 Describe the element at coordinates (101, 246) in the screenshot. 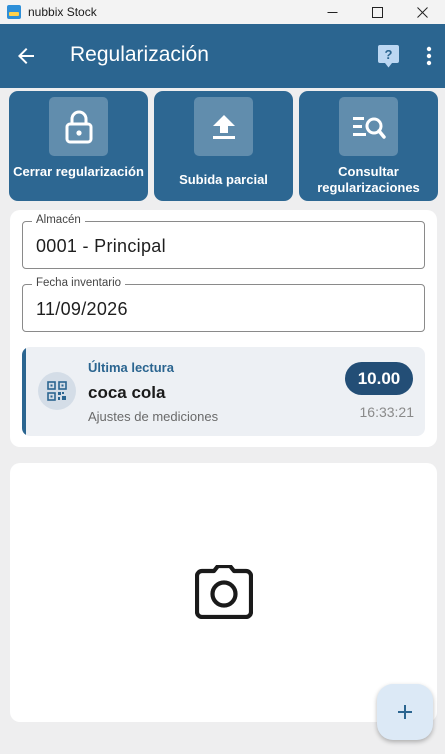

I see `almacen-value: 0001 - Principal` at that location.